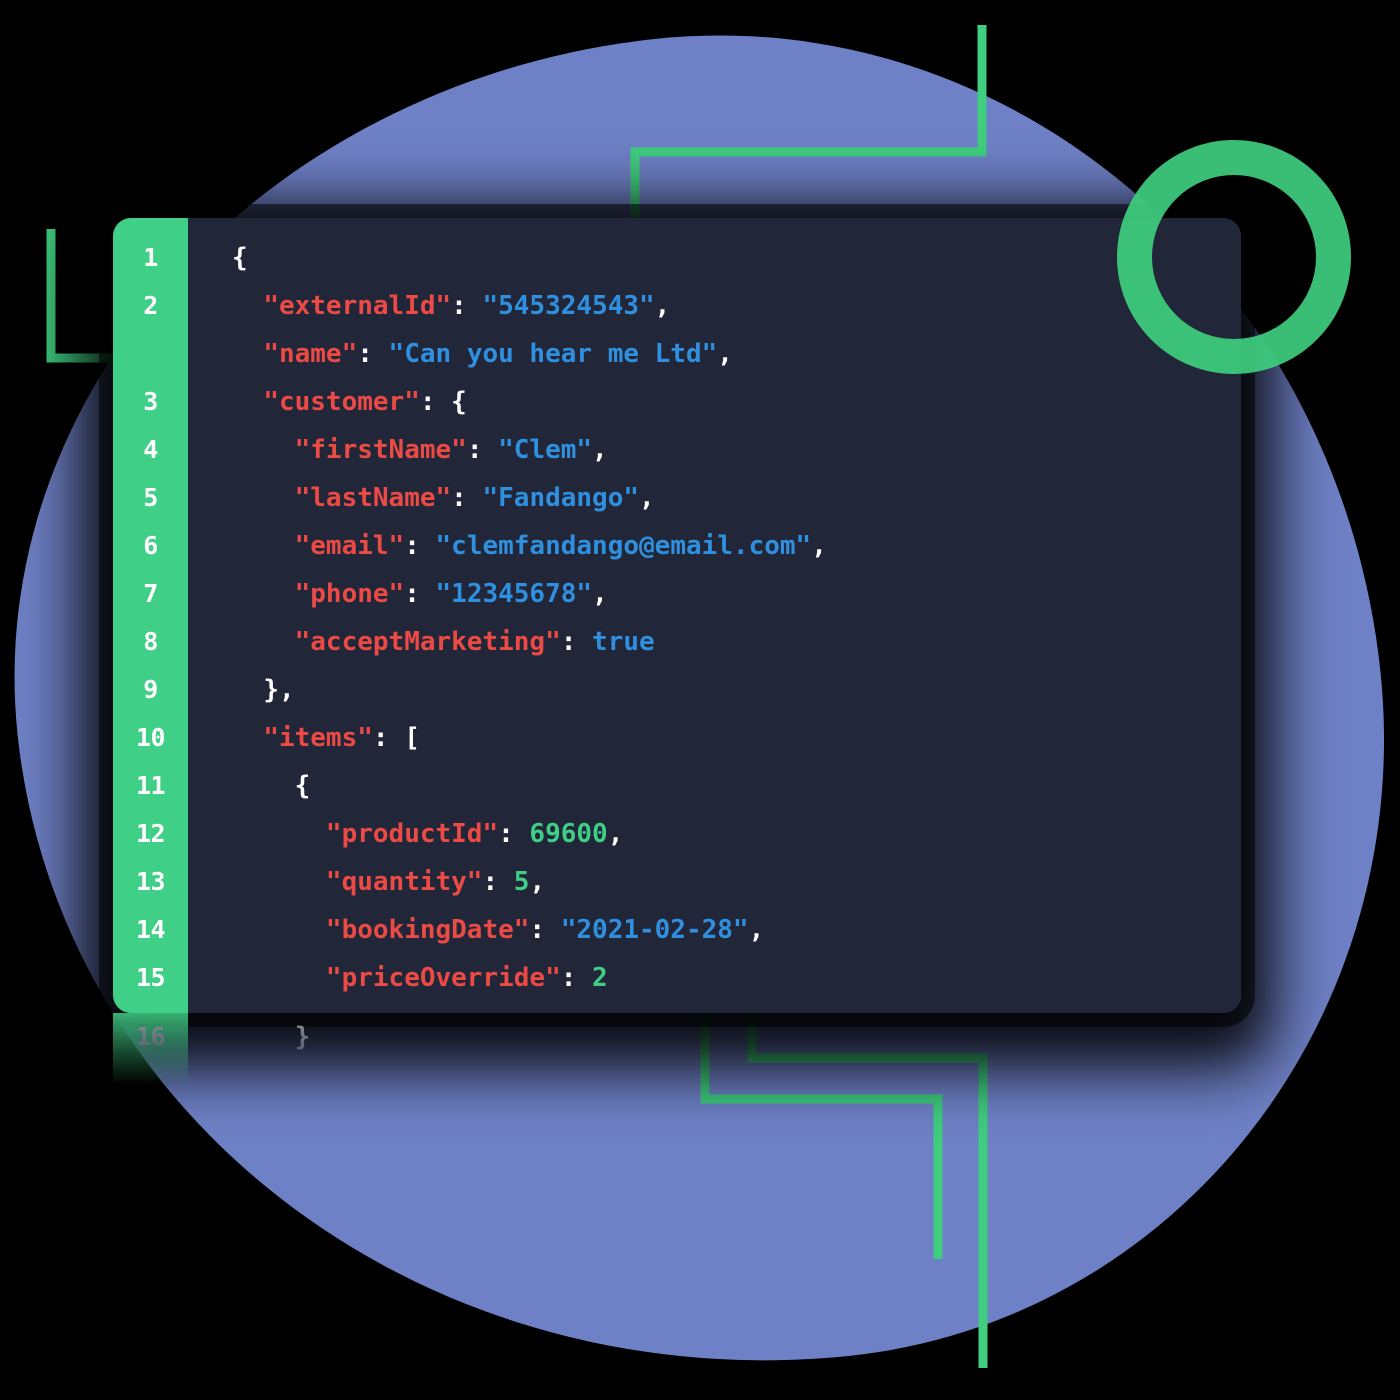  What do you see at coordinates (736, 834) in the screenshot?
I see `code-line: "productId": 69600,` at bounding box center [736, 834].